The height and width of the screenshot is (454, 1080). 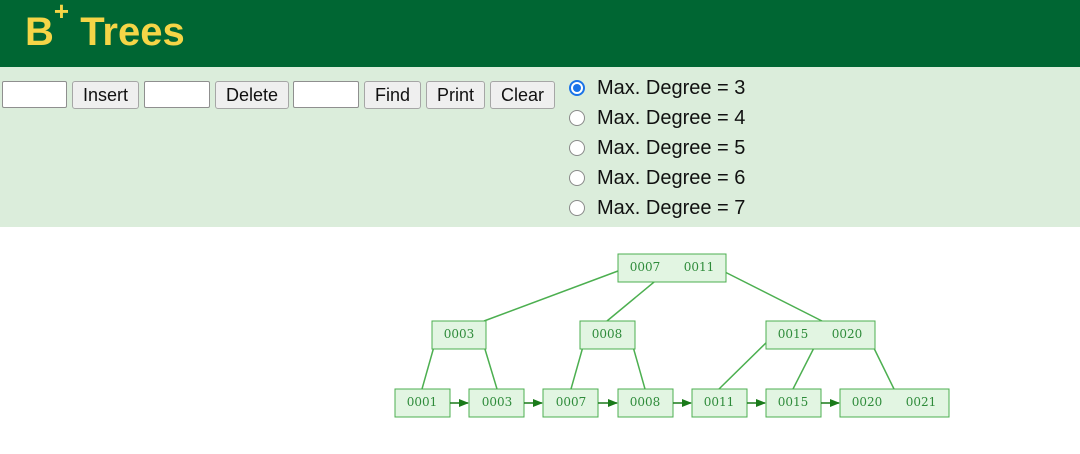 I want to click on degree-option-4: Max. Degree = 4, so click(x=657, y=118).